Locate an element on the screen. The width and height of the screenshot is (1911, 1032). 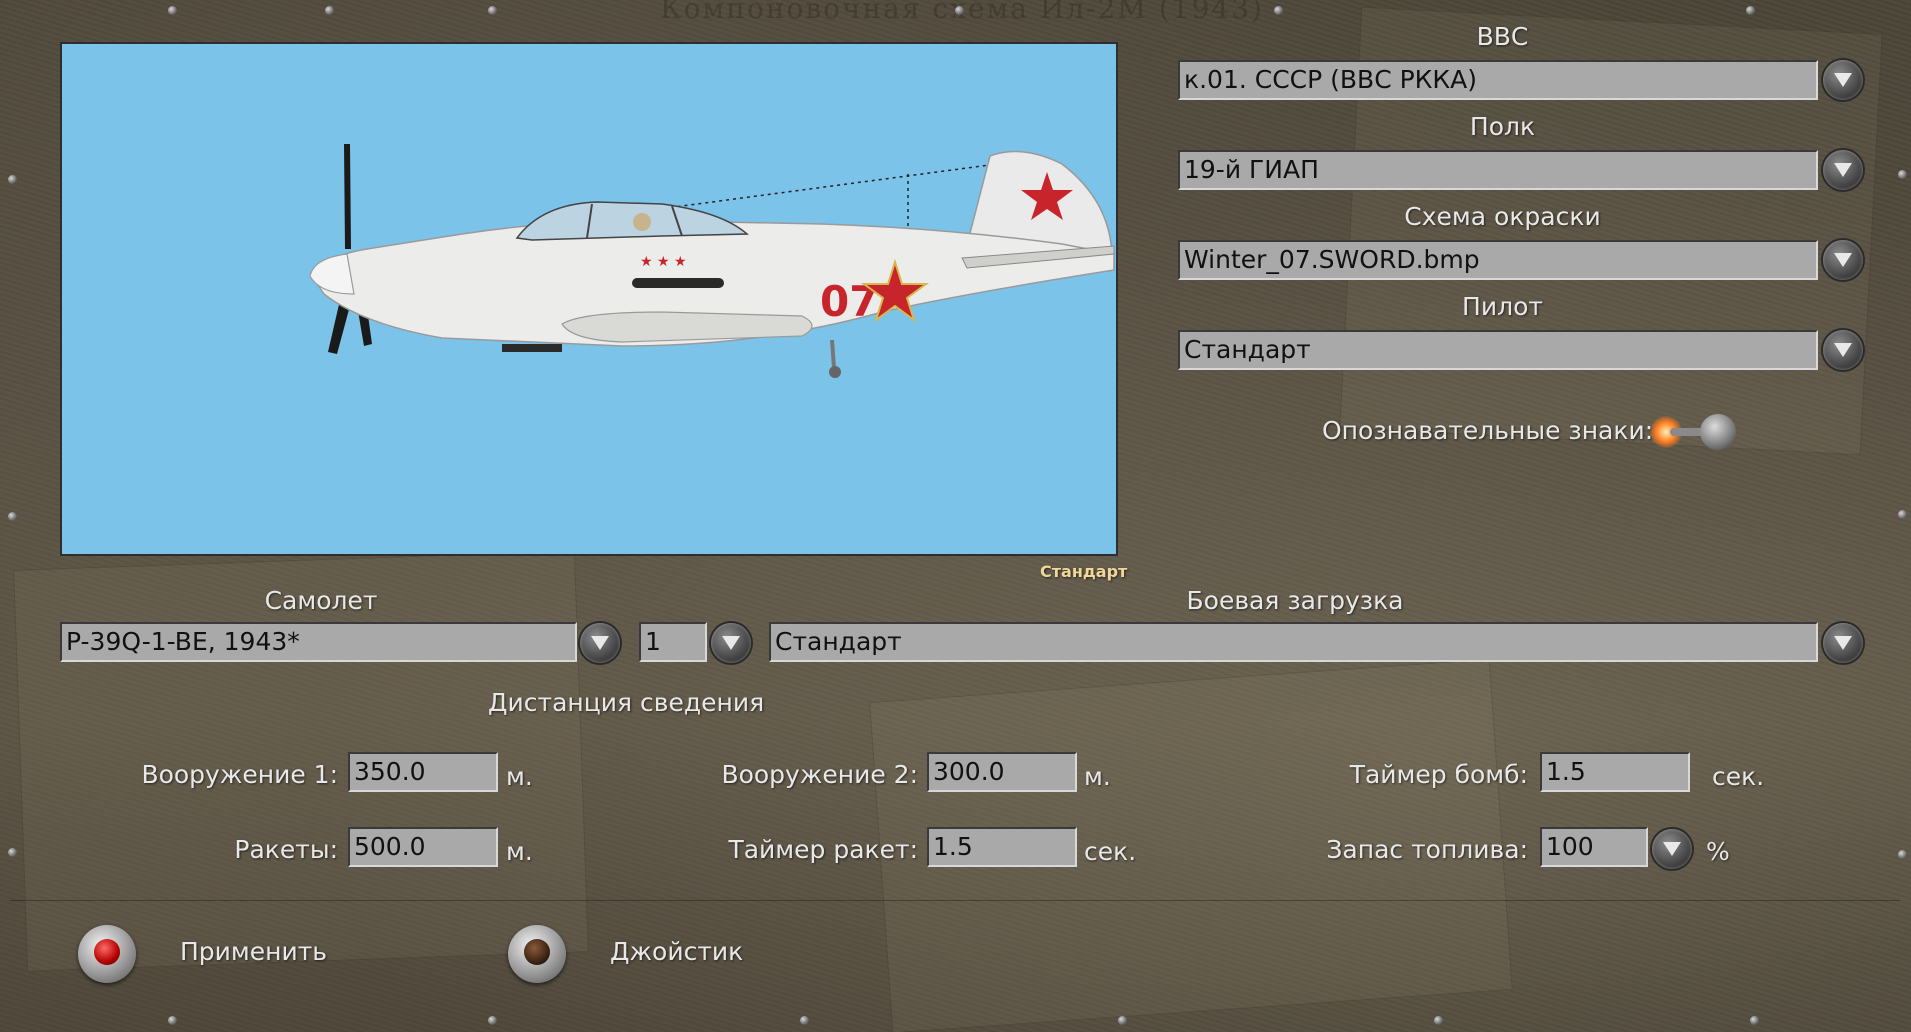
loadout-label: Боевая загрузка is located at coordinates (1295, 600).